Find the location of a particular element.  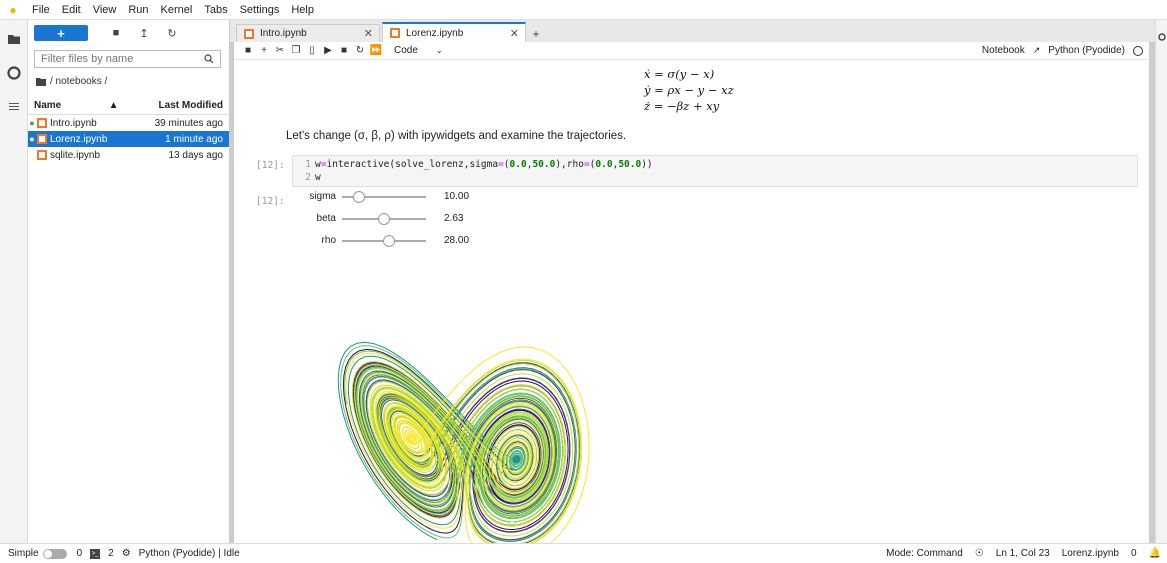

insert-cell-icon: + is located at coordinates (264, 50).